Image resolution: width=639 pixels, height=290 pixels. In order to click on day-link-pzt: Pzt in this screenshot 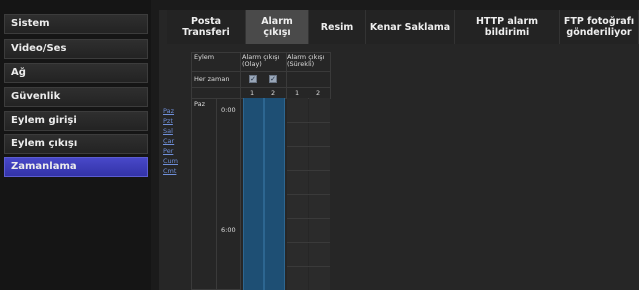, I will do `click(168, 121)`.